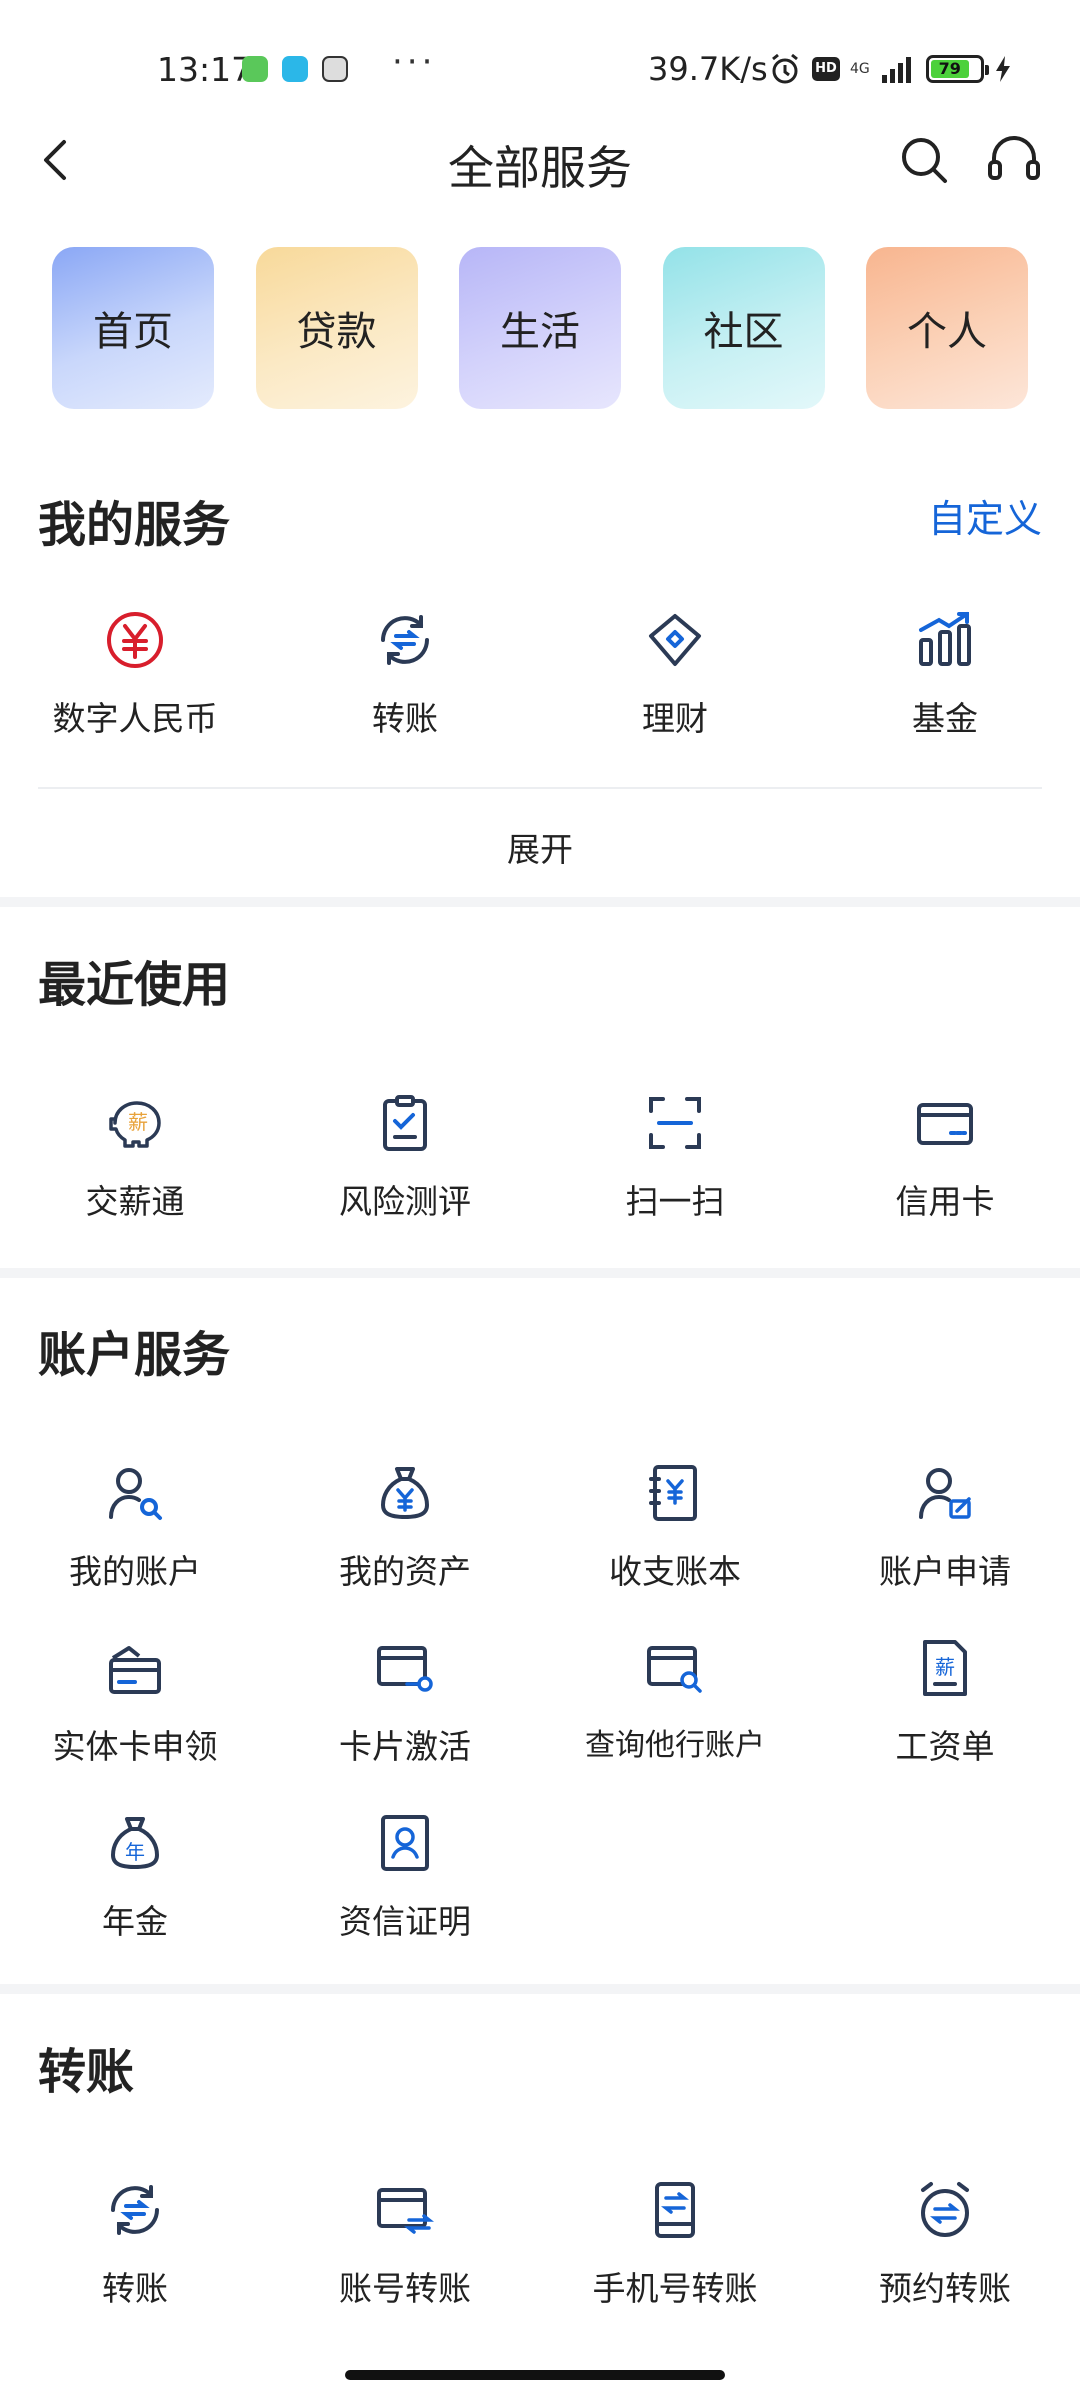 This screenshot has width=1080, height=2400. Describe the element at coordinates (860, 69) in the screenshot. I see `network-type: 4G` at that location.